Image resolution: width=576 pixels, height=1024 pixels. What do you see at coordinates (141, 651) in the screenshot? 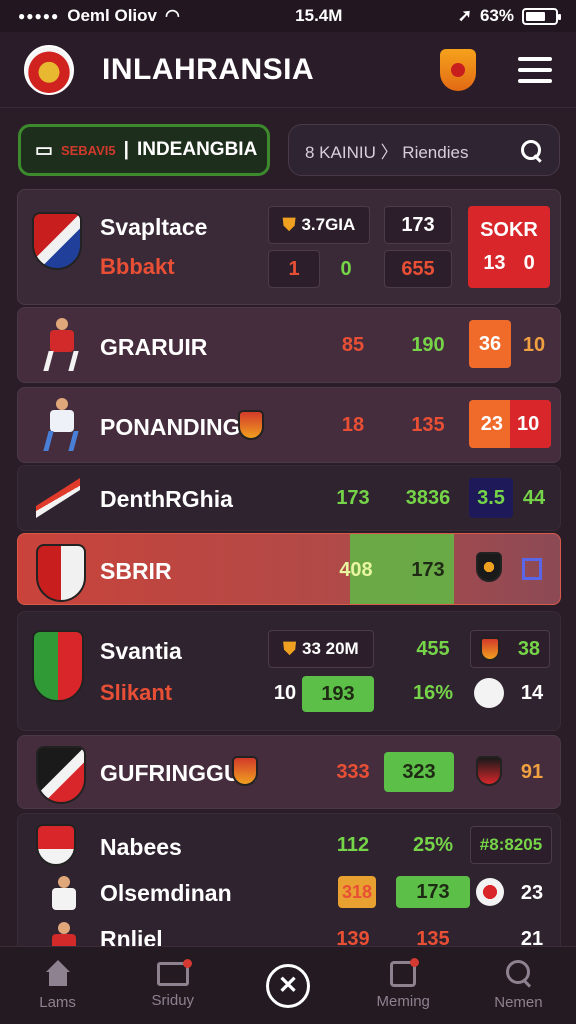
I see `team-name: Svantia` at bounding box center [141, 651].